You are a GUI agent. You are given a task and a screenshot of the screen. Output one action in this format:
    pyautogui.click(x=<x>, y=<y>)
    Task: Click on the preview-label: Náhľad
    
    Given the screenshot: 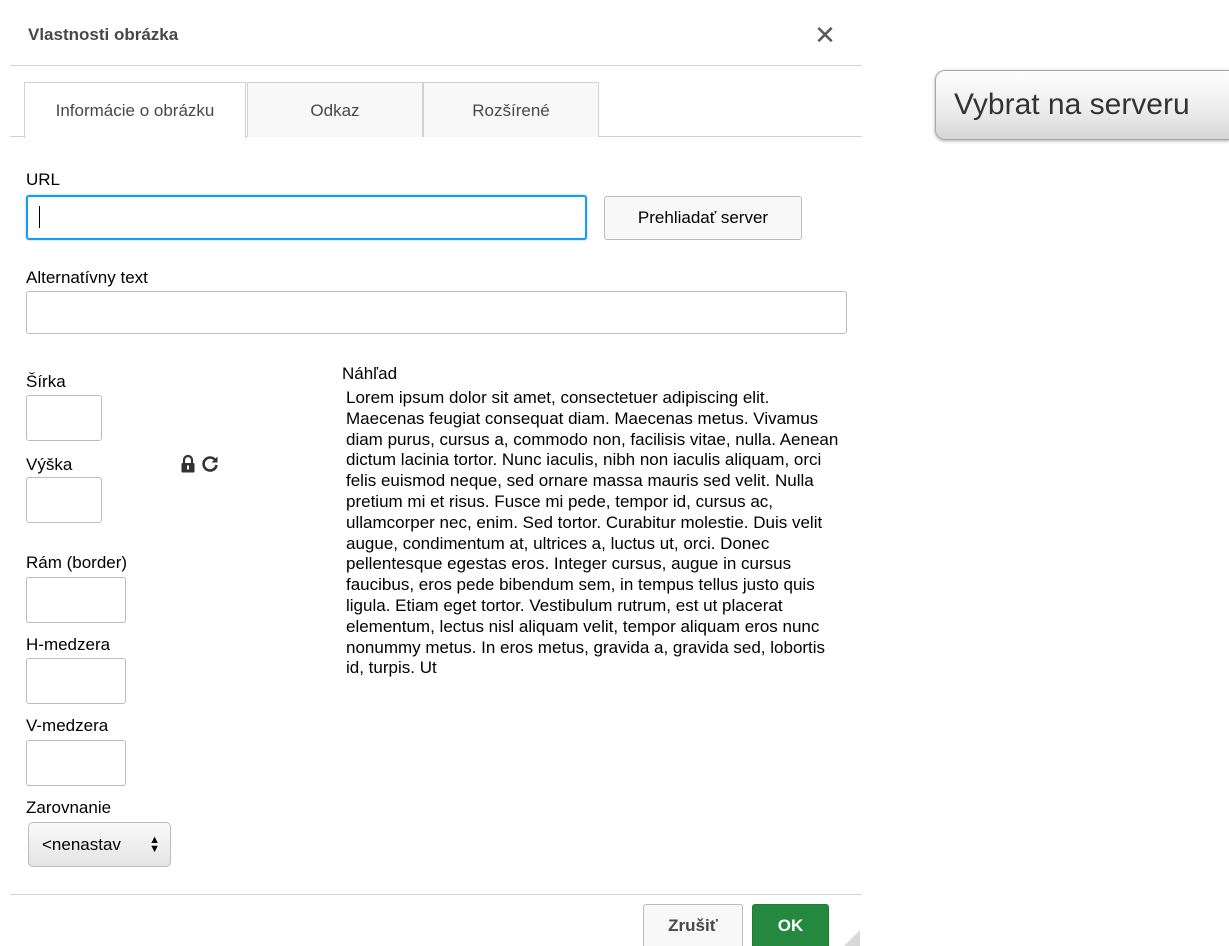 What is the action you would take?
    pyautogui.click(x=370, y=373)
    